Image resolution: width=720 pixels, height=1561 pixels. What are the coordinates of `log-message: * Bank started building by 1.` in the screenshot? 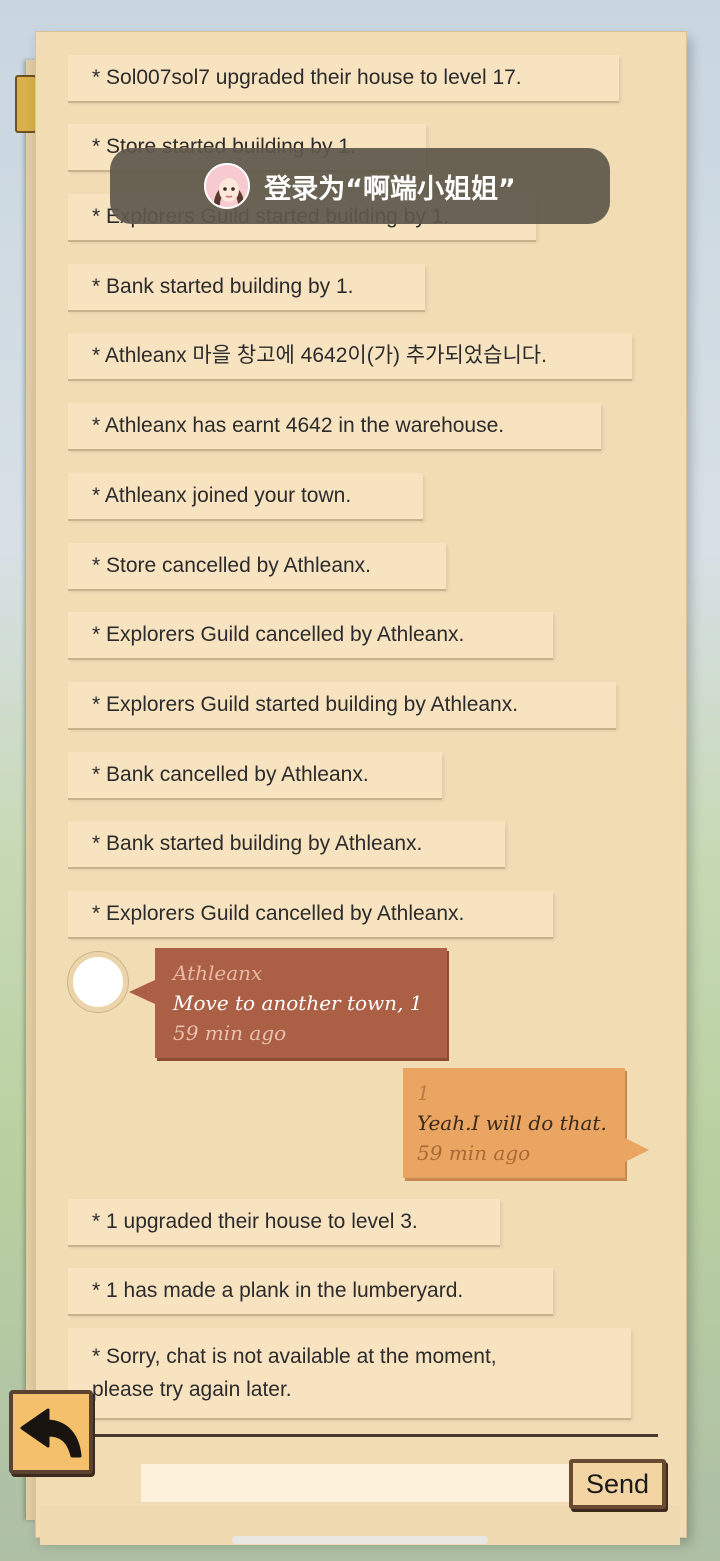 It's located at (246, 287).